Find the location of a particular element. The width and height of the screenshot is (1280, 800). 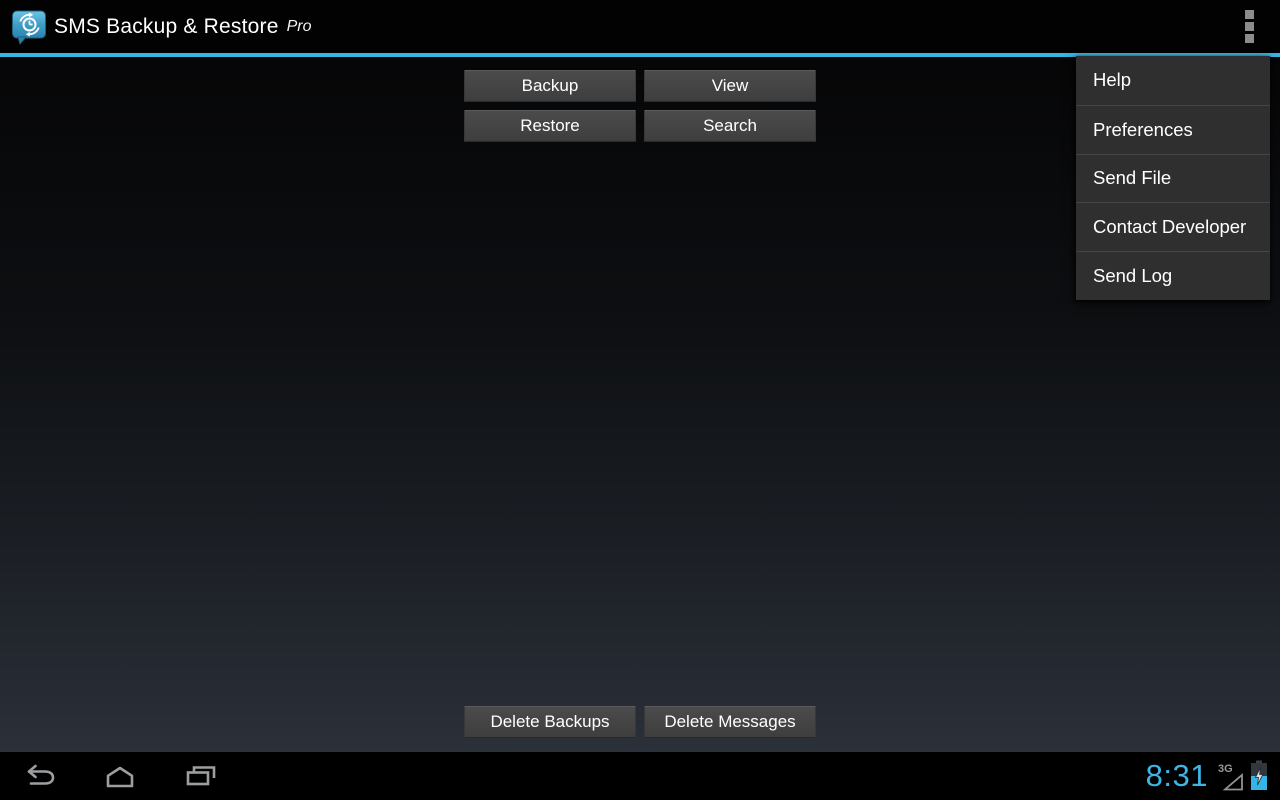

delete-button-grid: Delete Backups Delete Messages is located at coordinates (640, 722).